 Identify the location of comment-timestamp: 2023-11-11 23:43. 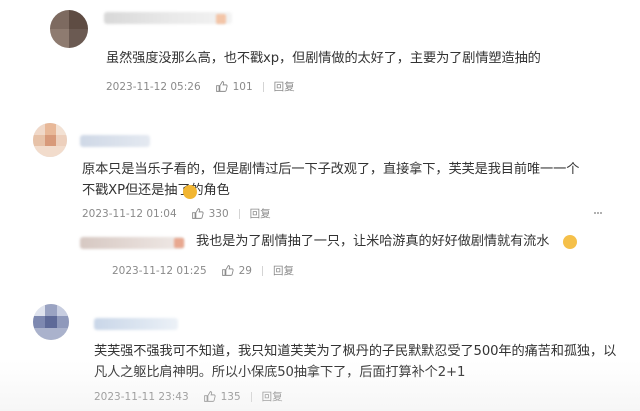
(141, 396).